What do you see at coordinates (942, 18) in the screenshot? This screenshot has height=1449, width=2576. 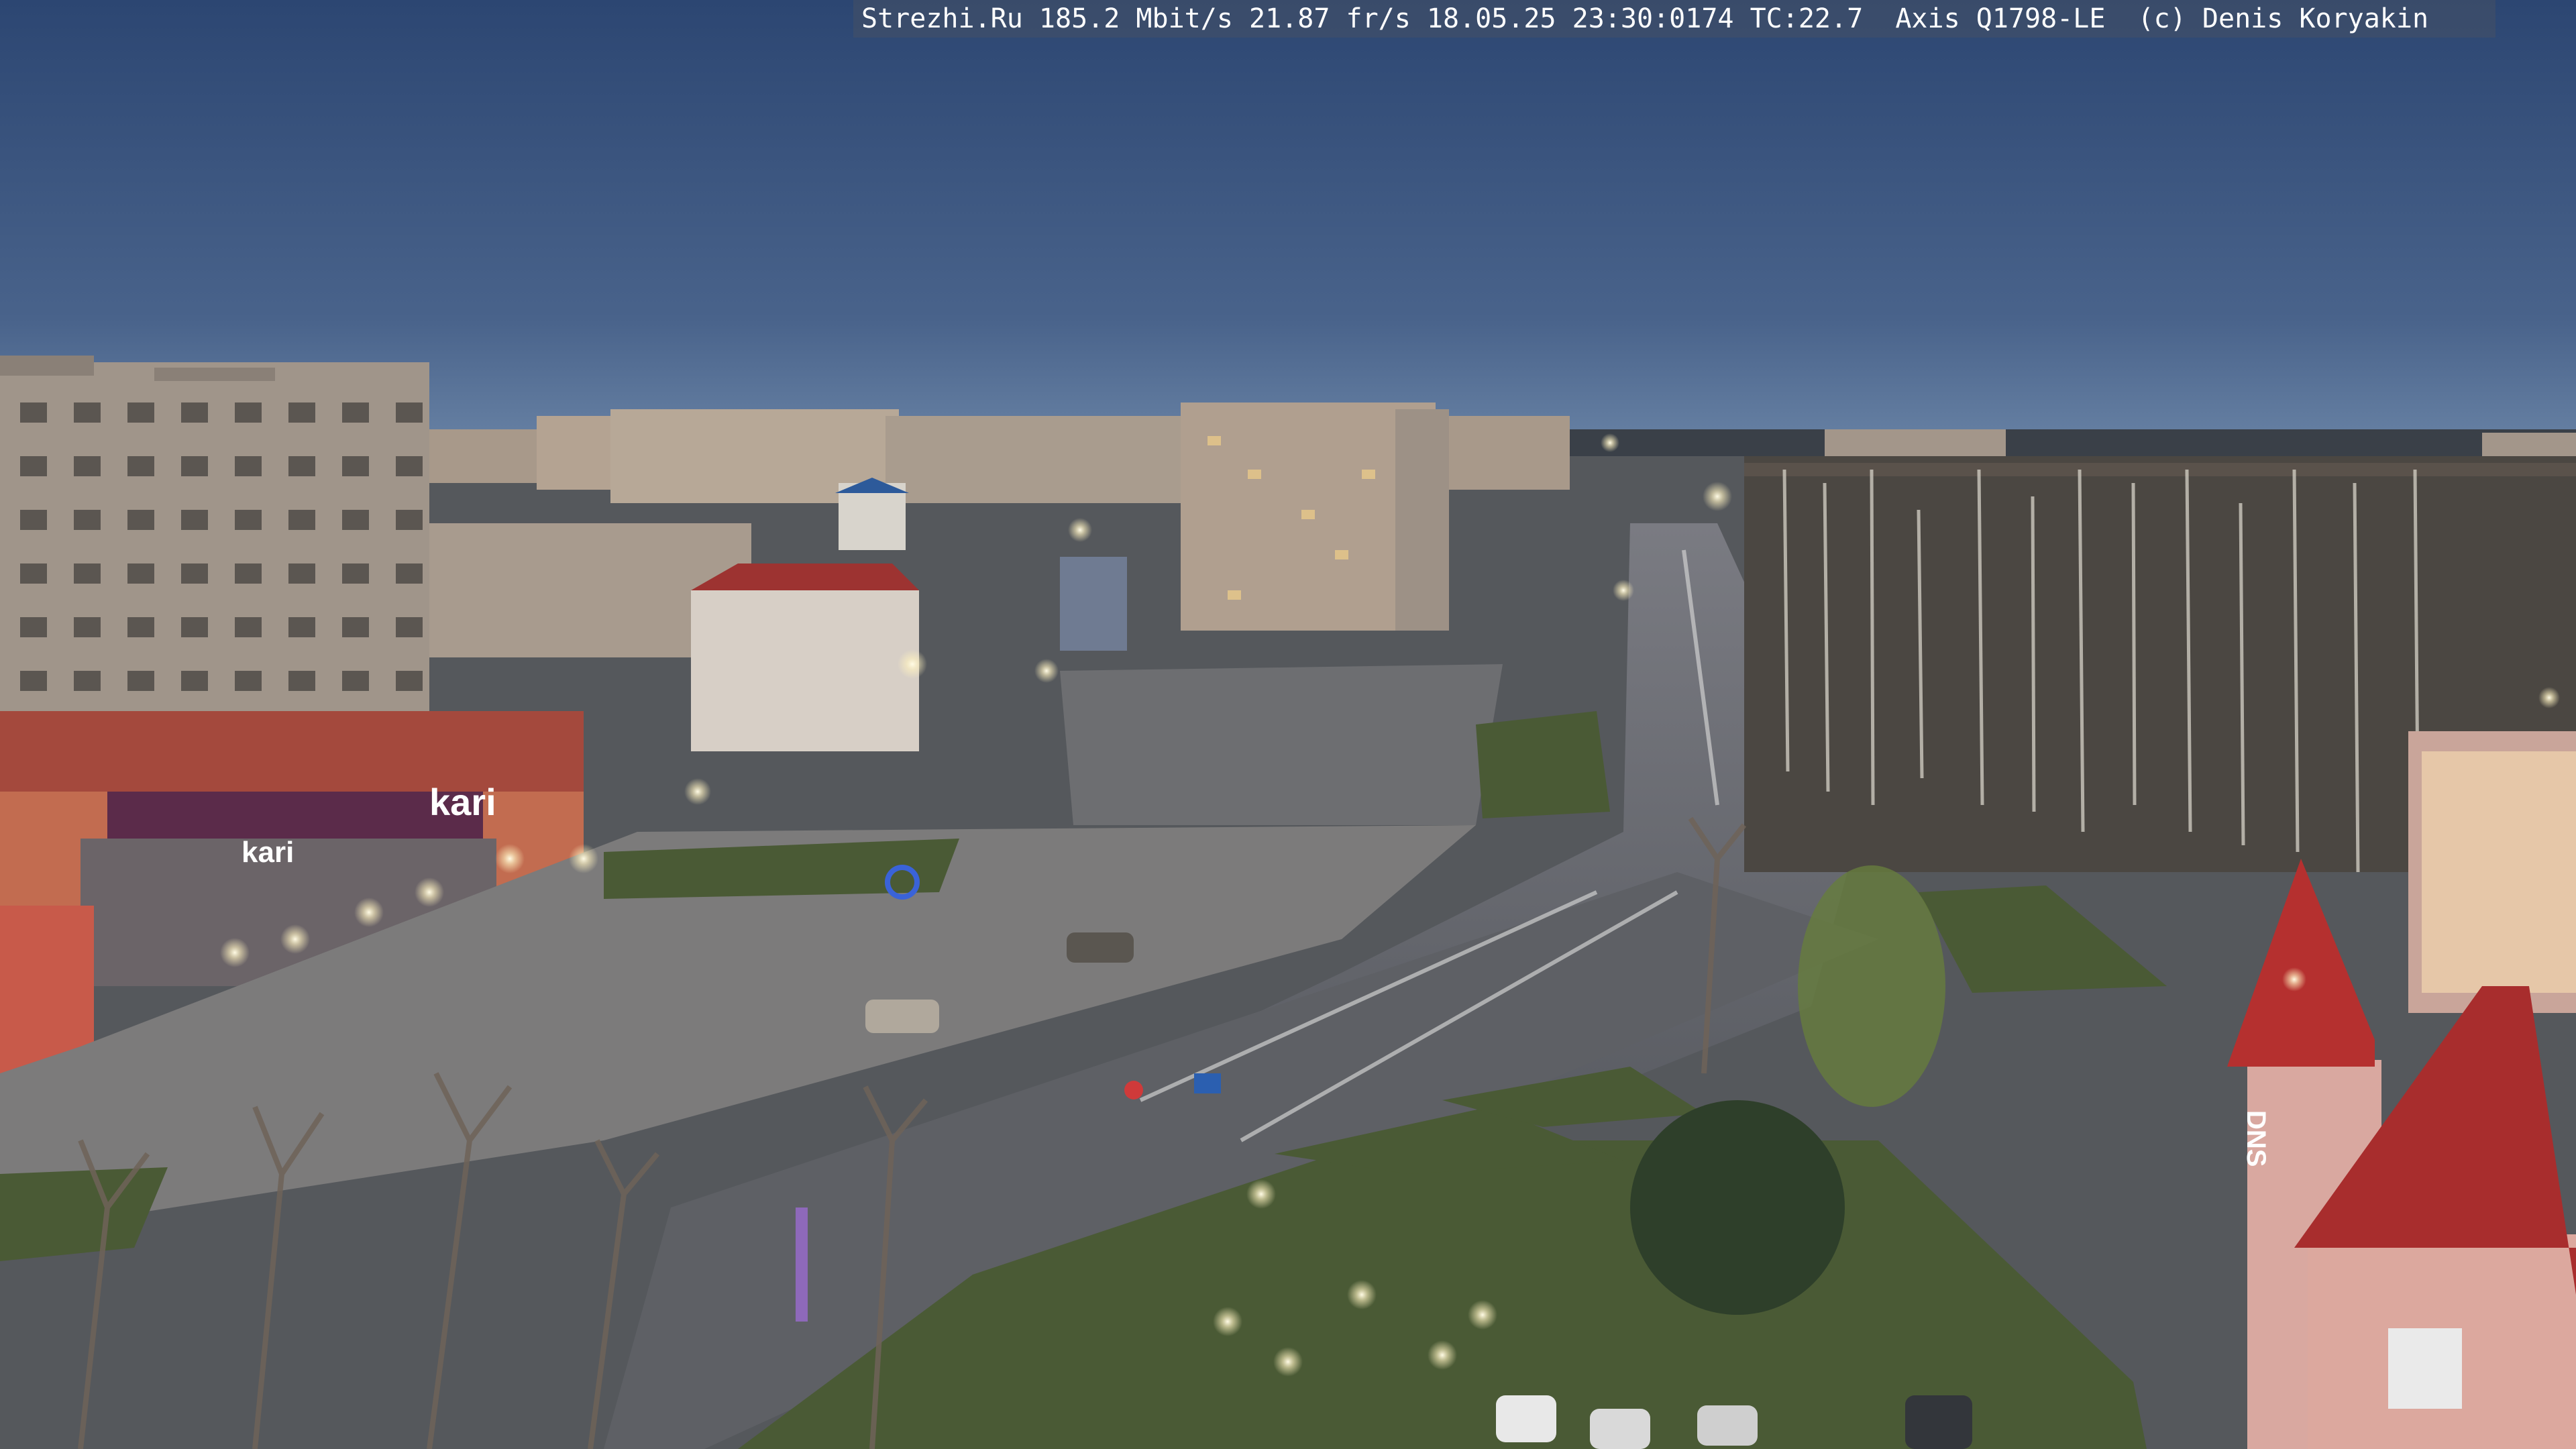 I see `overlay-site: Strezhi.Ru` at bounding box center [942, 18].